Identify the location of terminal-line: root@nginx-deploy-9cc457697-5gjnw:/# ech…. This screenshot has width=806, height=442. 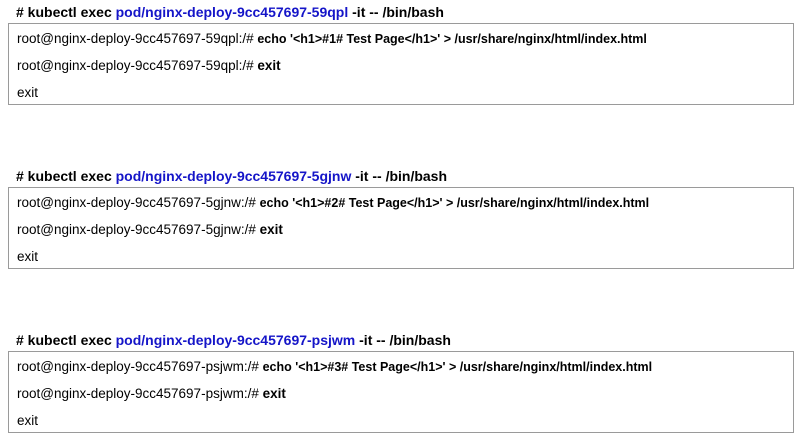
(333, 203).